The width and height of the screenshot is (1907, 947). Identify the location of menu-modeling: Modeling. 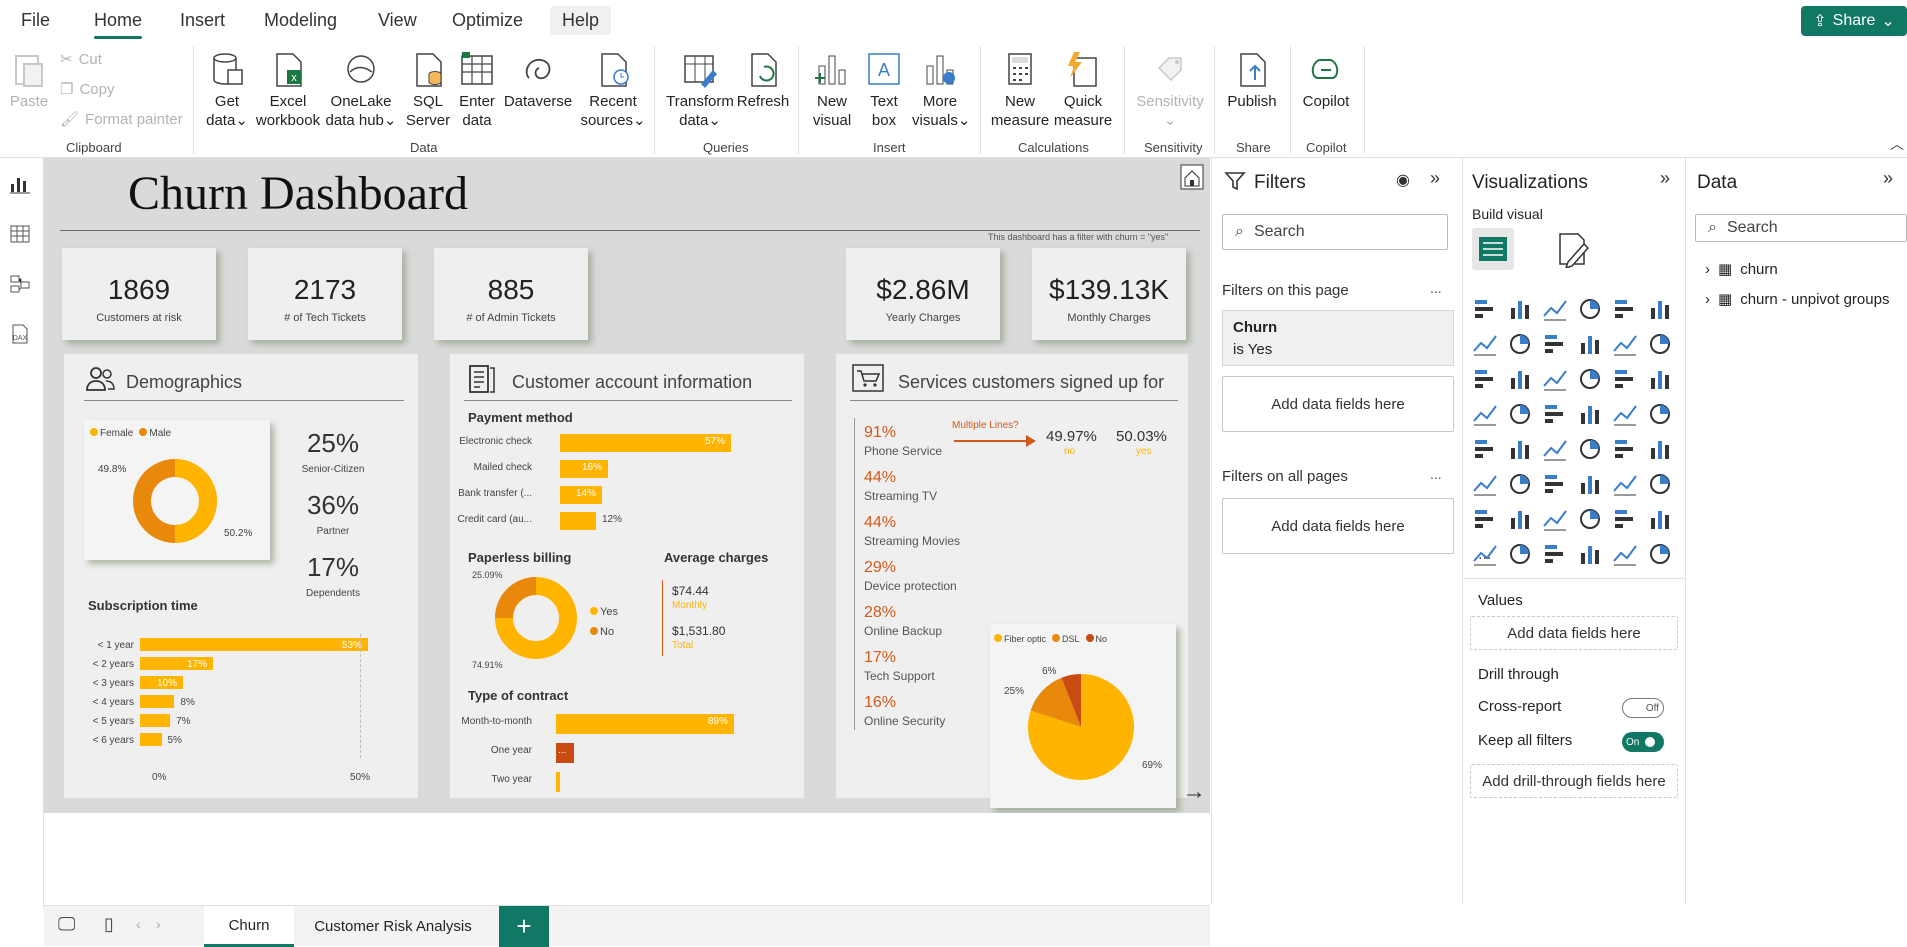
(300, 20).